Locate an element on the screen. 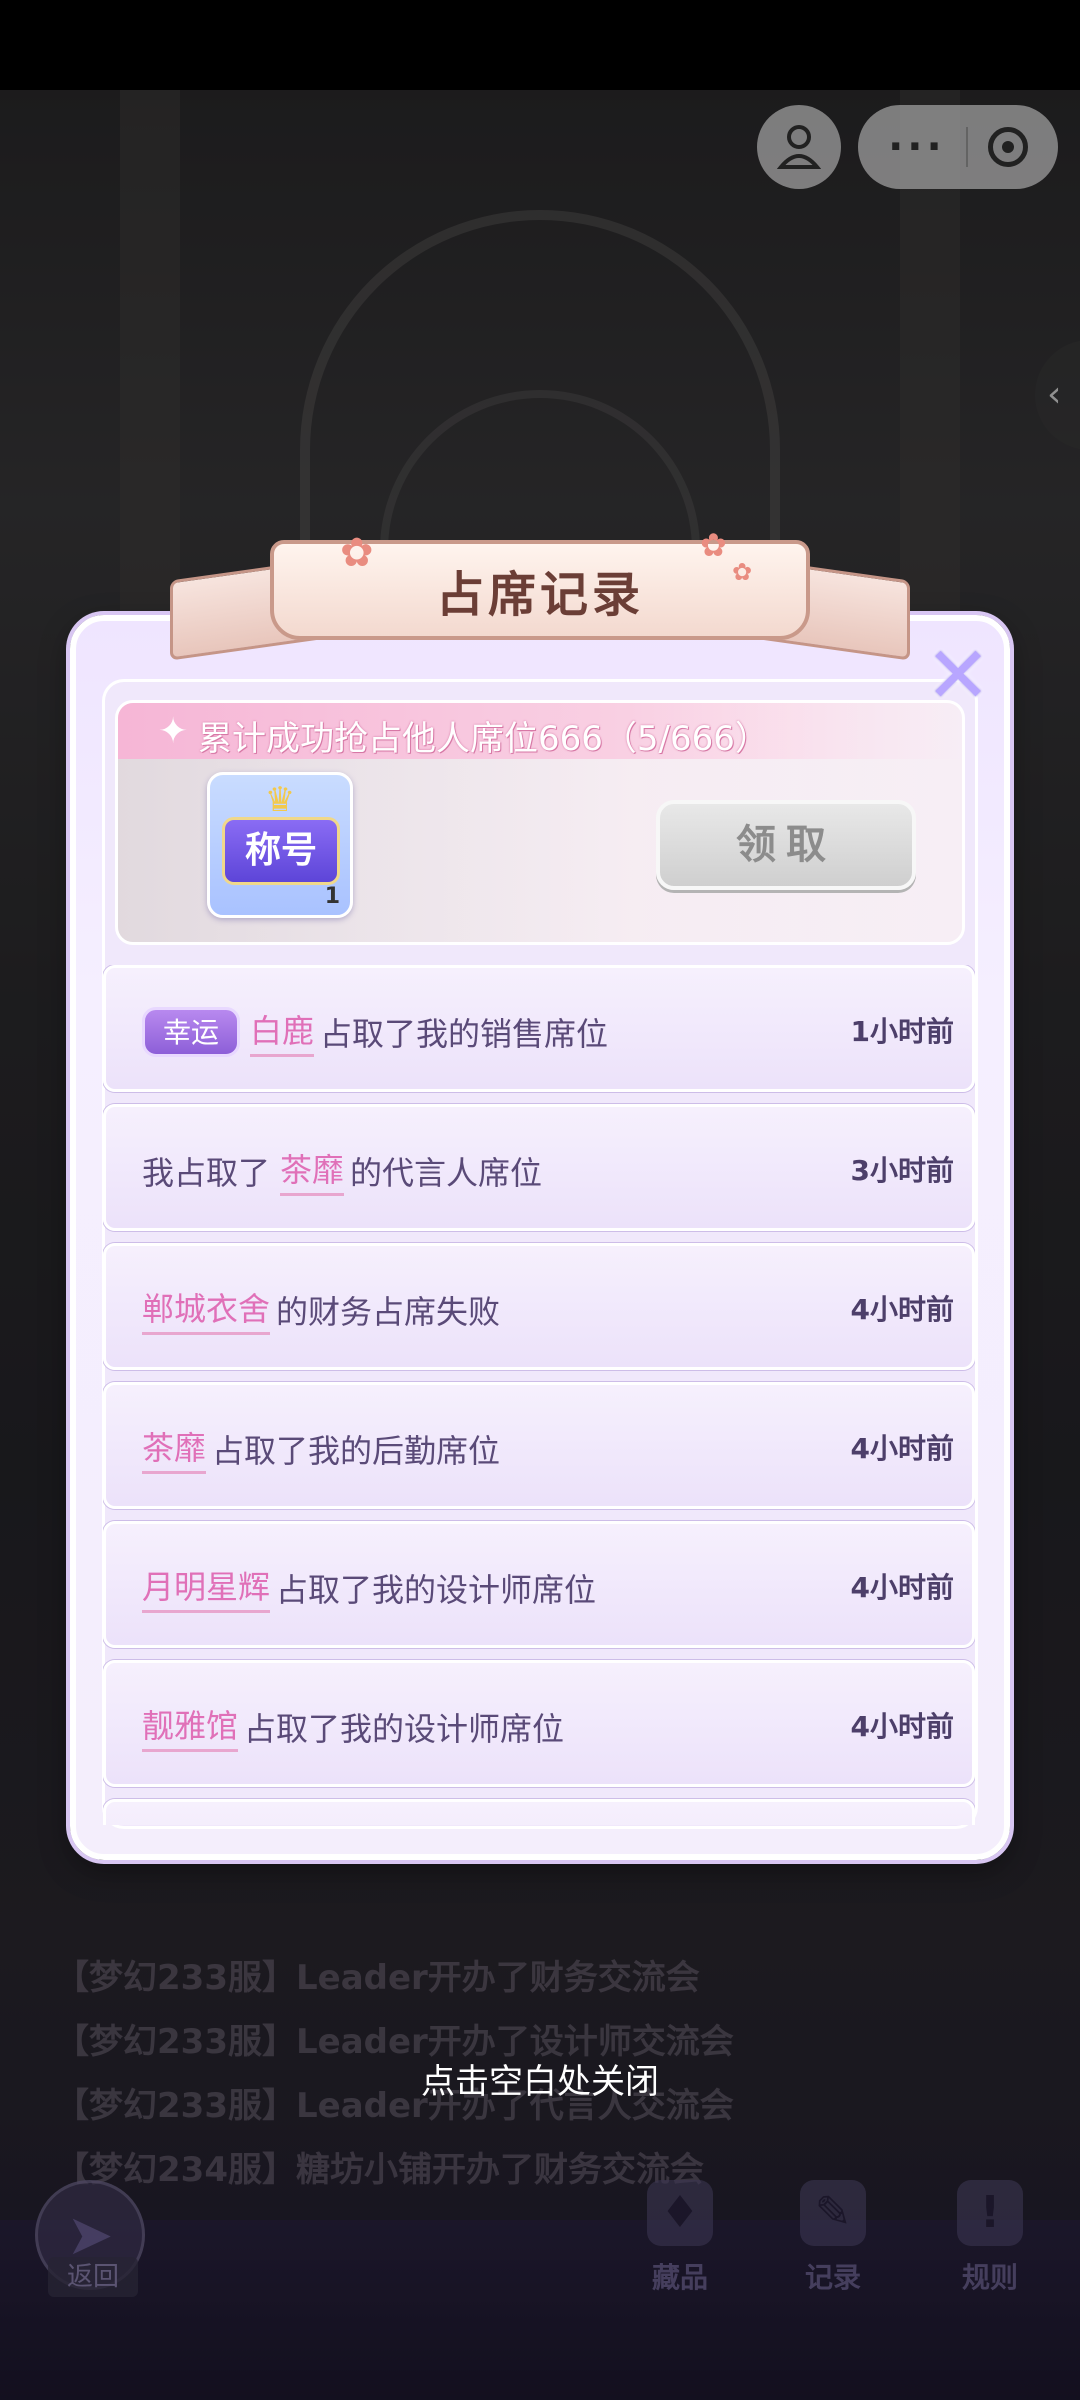  record-row: 郸城衣舍 的财务占席失败 4小时前 is located at coordinates (539, 1306).